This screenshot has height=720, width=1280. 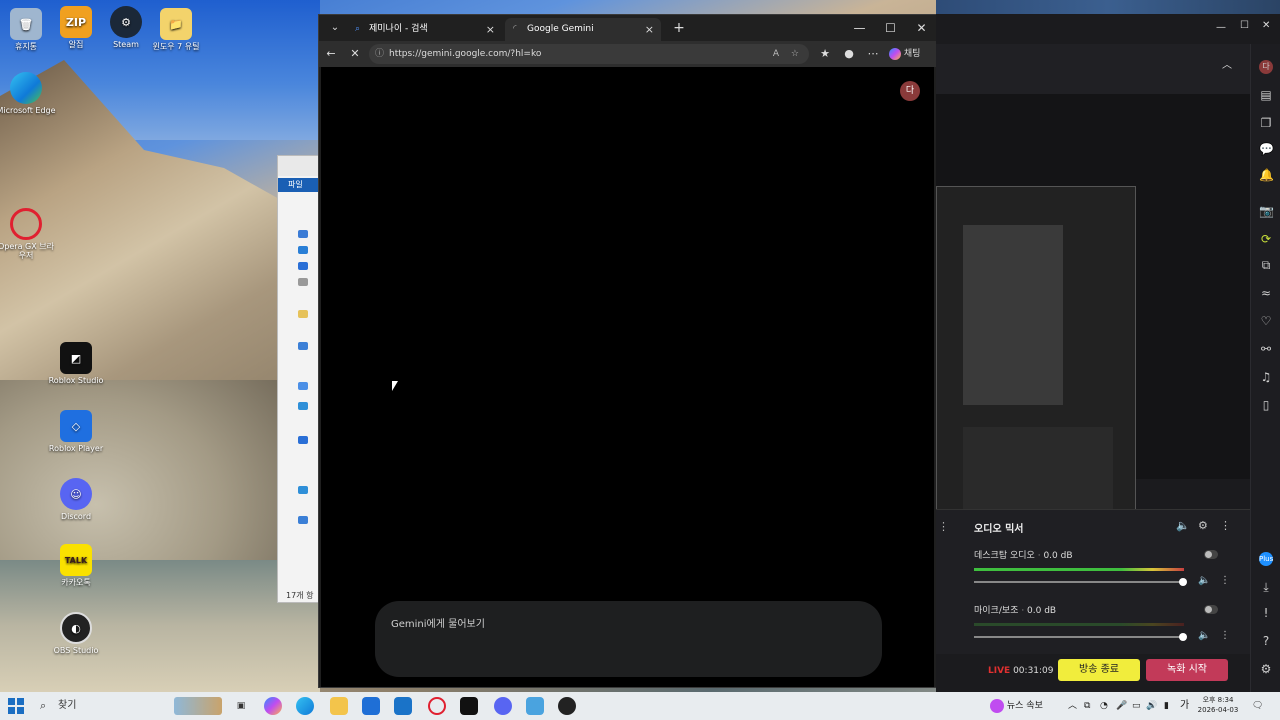 I want to click on tray-app-icon: ⧉, so click(x=1087, y=706).